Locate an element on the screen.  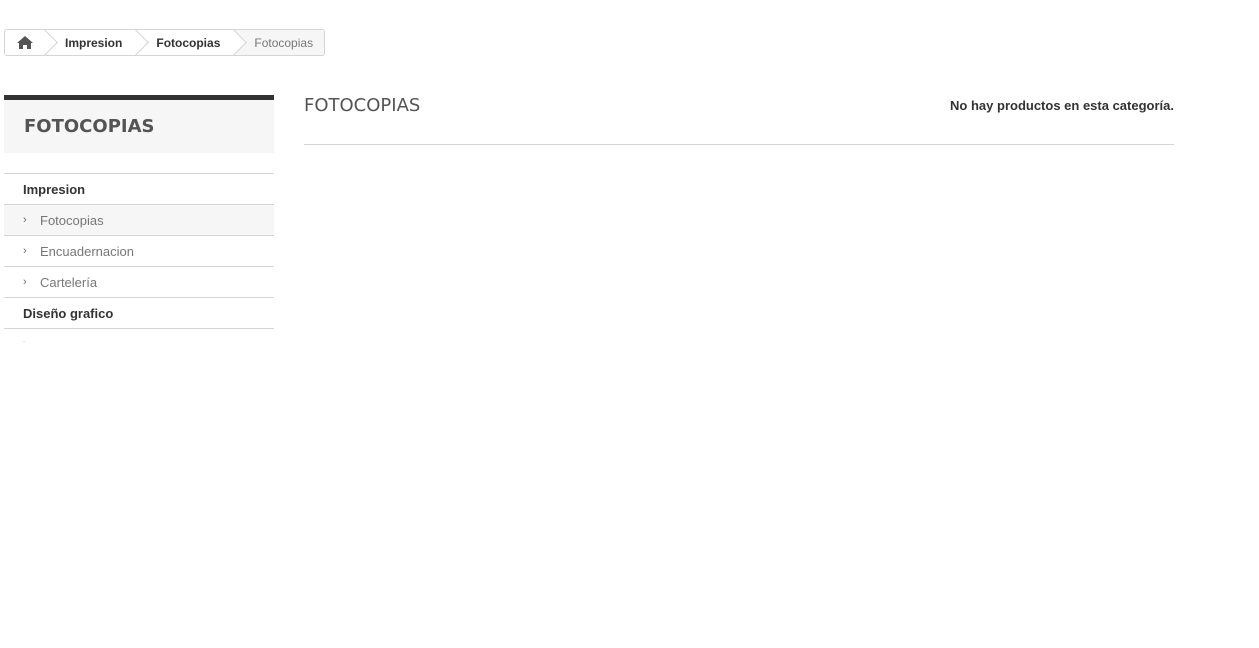
category-encuadernacion: › Encuadernacion is located at coordinates (139, 251).